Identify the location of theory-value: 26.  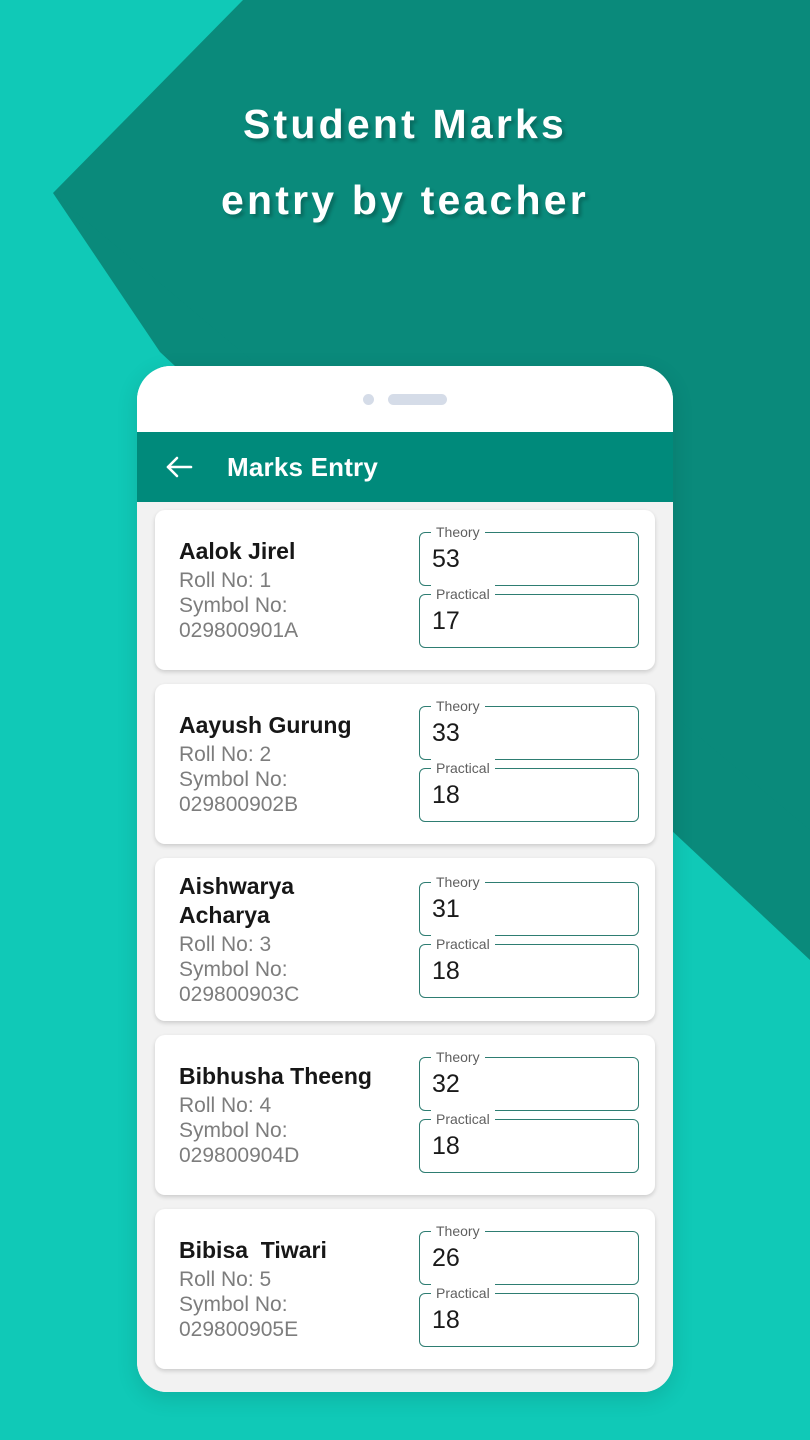
(446, 1258).